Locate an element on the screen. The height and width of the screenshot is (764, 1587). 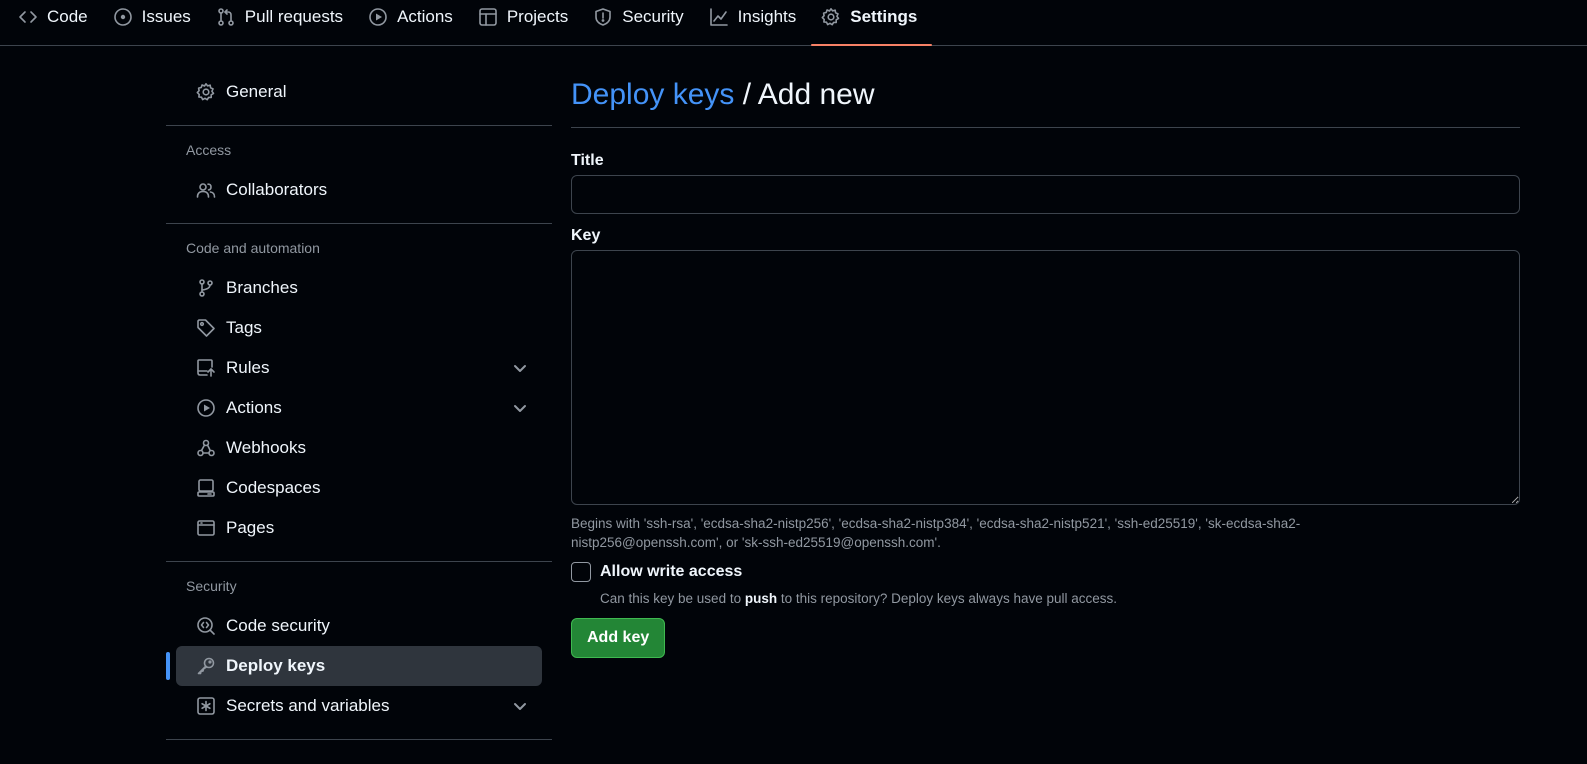
sidebar-item-label: Codespaces is located at coordinates (273, 487).